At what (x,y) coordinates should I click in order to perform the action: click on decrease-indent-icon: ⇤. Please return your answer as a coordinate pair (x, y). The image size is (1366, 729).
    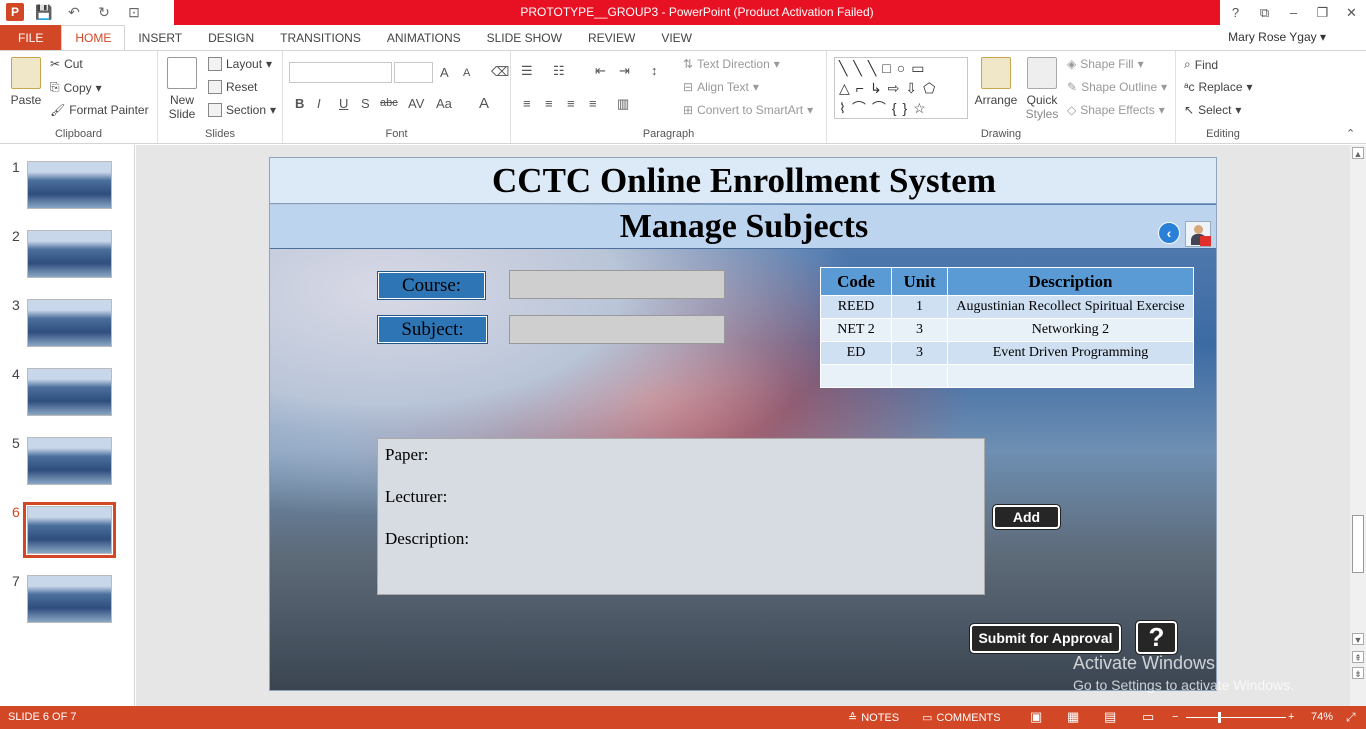
    Looking at the image, I should click on (600, 71).